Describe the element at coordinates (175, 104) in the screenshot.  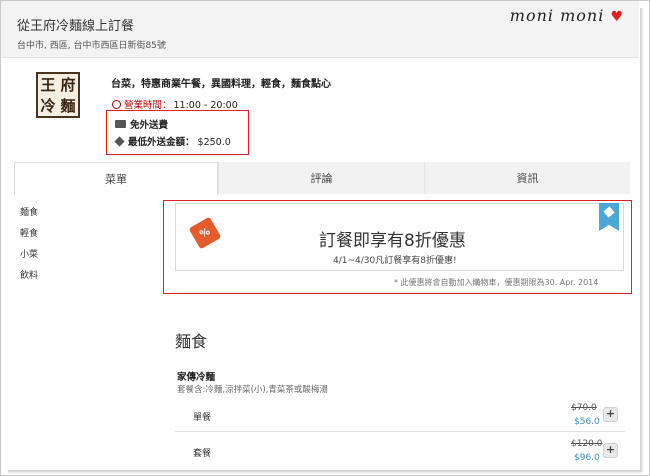
I see `opening-hours: 營業時間： 11:00 - 20:00` at that location.